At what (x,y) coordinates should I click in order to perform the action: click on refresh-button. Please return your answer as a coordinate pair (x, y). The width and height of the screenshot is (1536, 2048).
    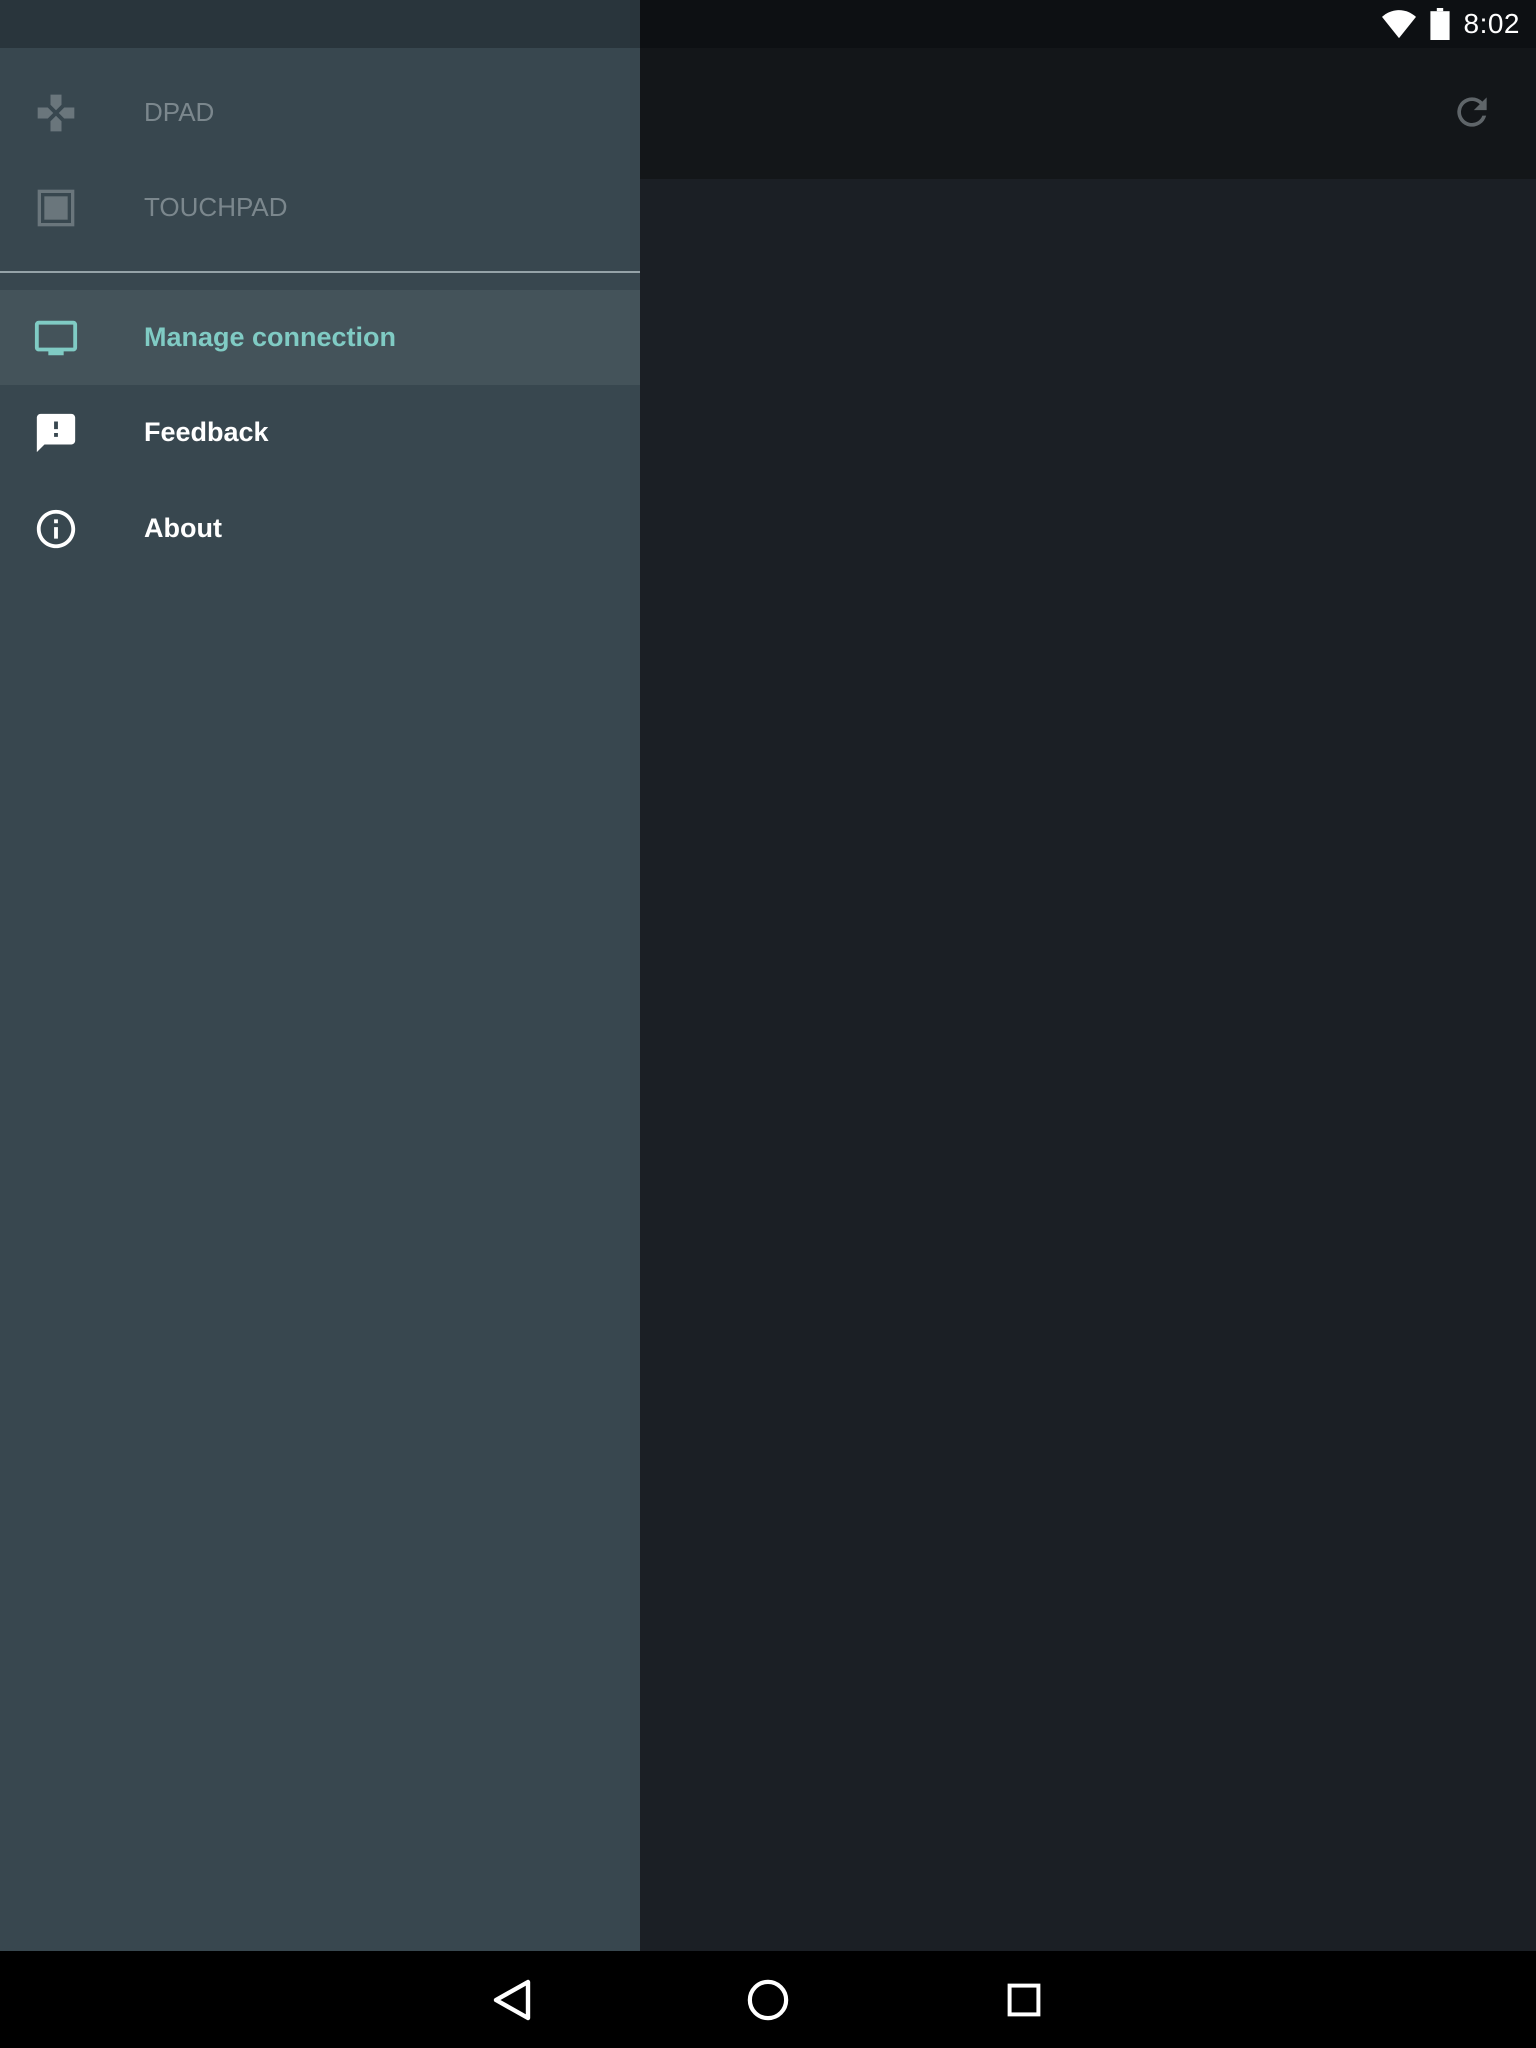
    Looking at the image, I should click on (1472, 112).